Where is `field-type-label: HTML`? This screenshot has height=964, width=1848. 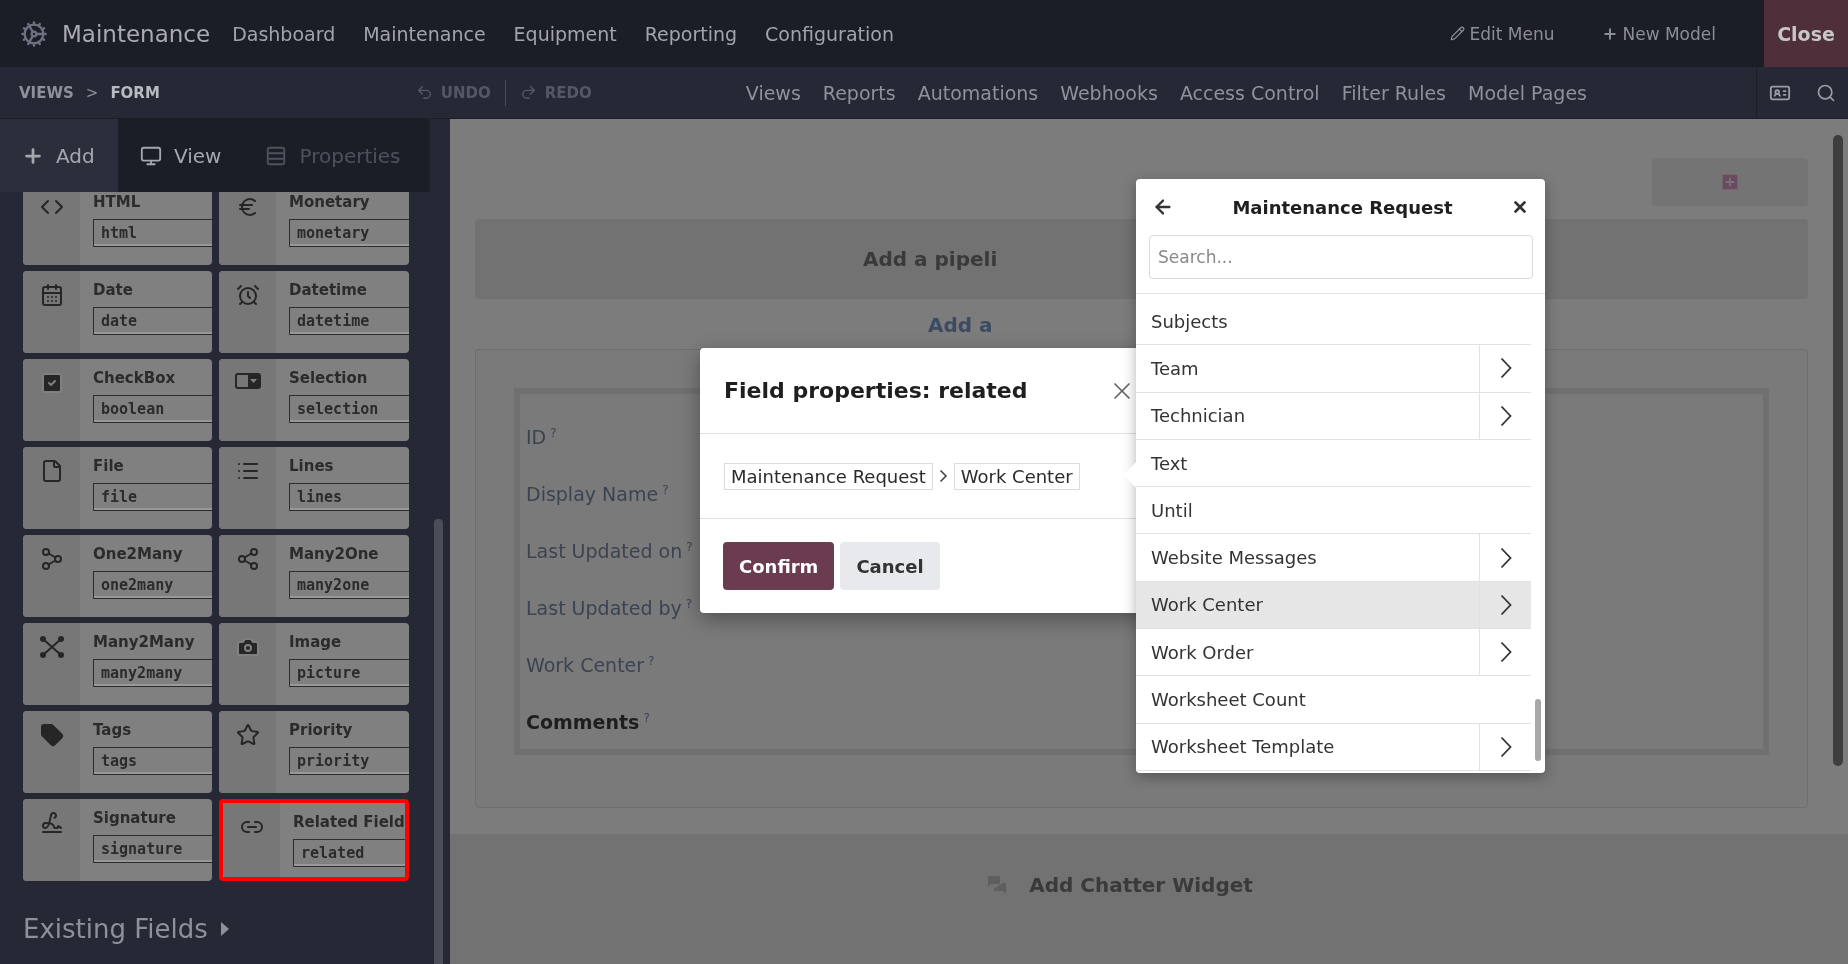 field-type-label: HTML is located at coordinates (117, 202).